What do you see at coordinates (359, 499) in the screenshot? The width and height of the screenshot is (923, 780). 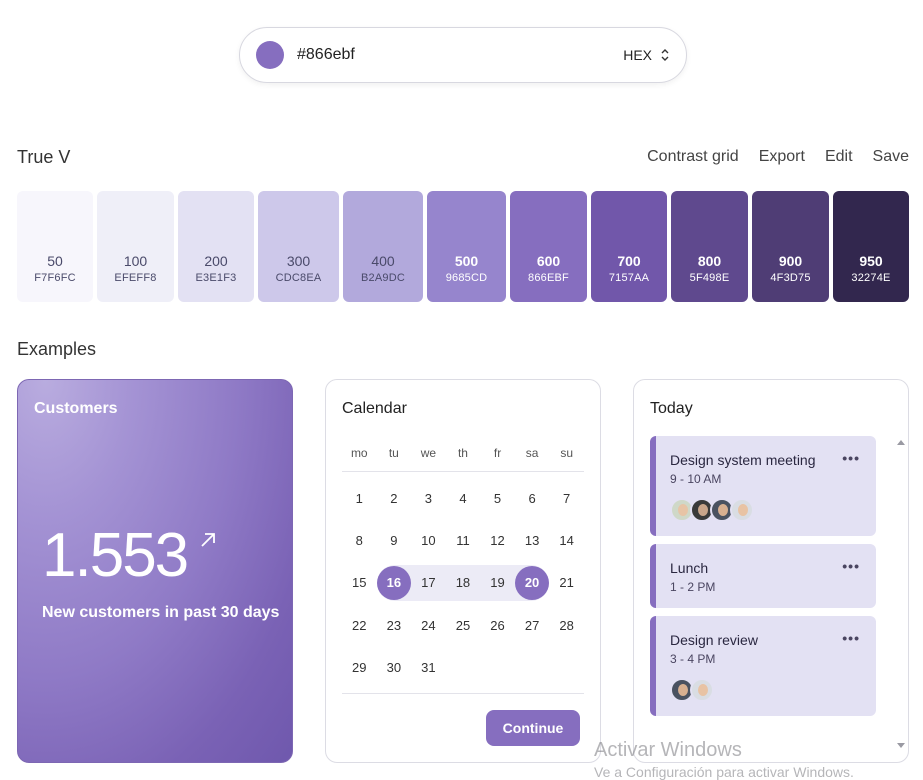 I see `calendar-day: 1` at bounding box center [359, 499].